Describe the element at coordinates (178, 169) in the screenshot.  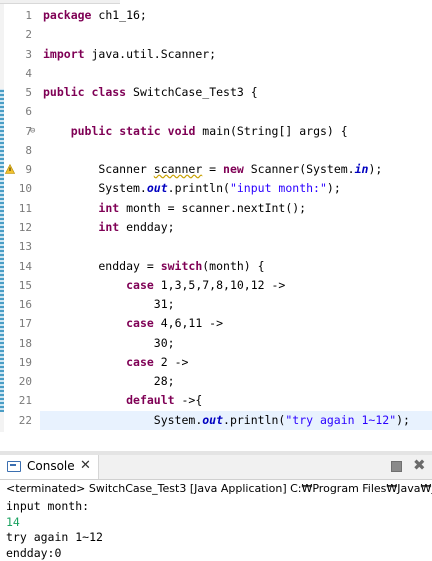
I see `token-unused: scanner` at that location.